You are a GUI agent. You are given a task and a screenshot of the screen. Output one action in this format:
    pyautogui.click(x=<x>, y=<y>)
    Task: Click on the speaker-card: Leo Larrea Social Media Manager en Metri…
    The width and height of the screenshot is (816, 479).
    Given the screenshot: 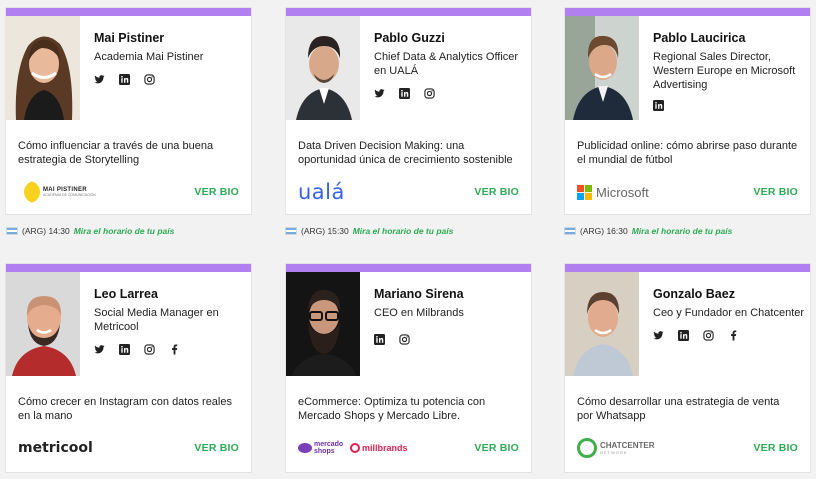 What is the action you would take?
    pyautogui.click(x=128, y=368)
    